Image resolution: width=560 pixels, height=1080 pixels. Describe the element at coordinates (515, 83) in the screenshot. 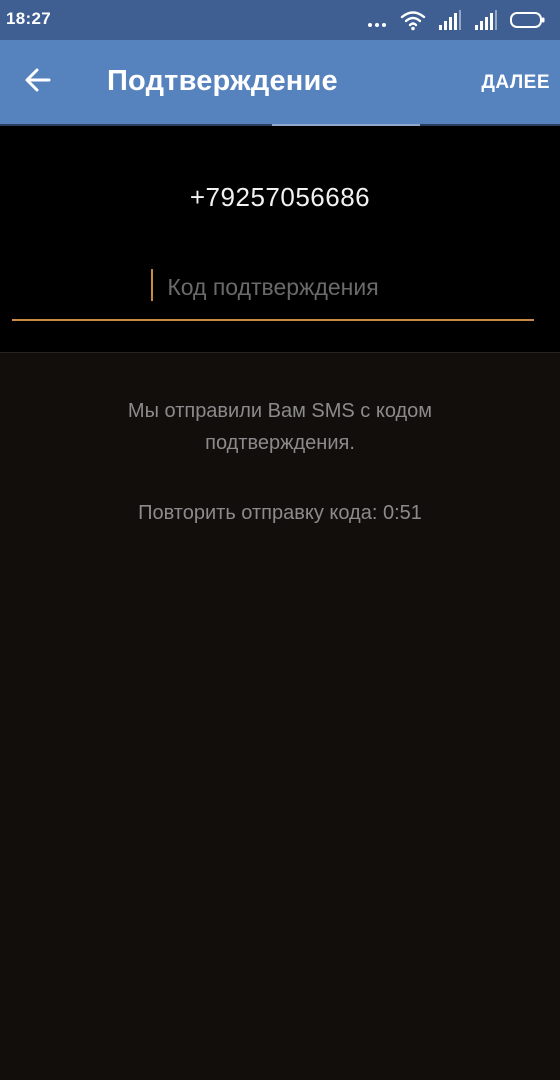

I see `next-button: ДАЛЕЕ` at that location.